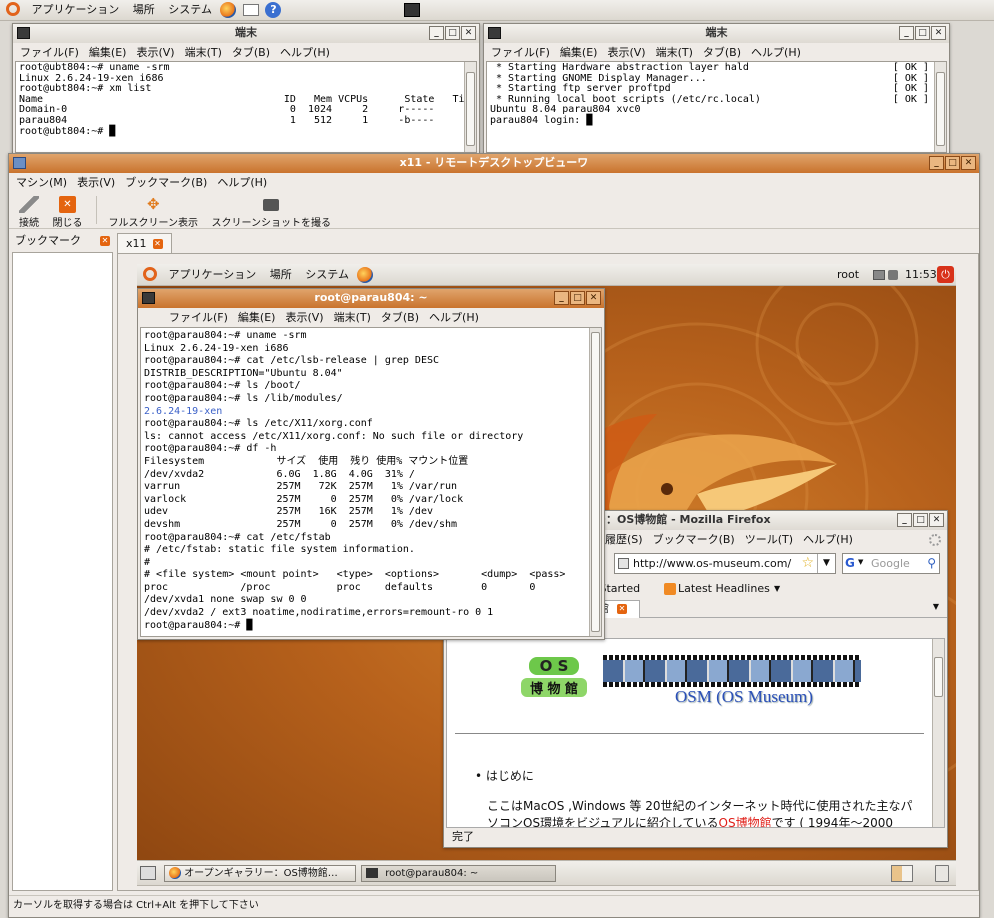  I want to click on close-sidebar-icon: ✕, so click(105, 241).